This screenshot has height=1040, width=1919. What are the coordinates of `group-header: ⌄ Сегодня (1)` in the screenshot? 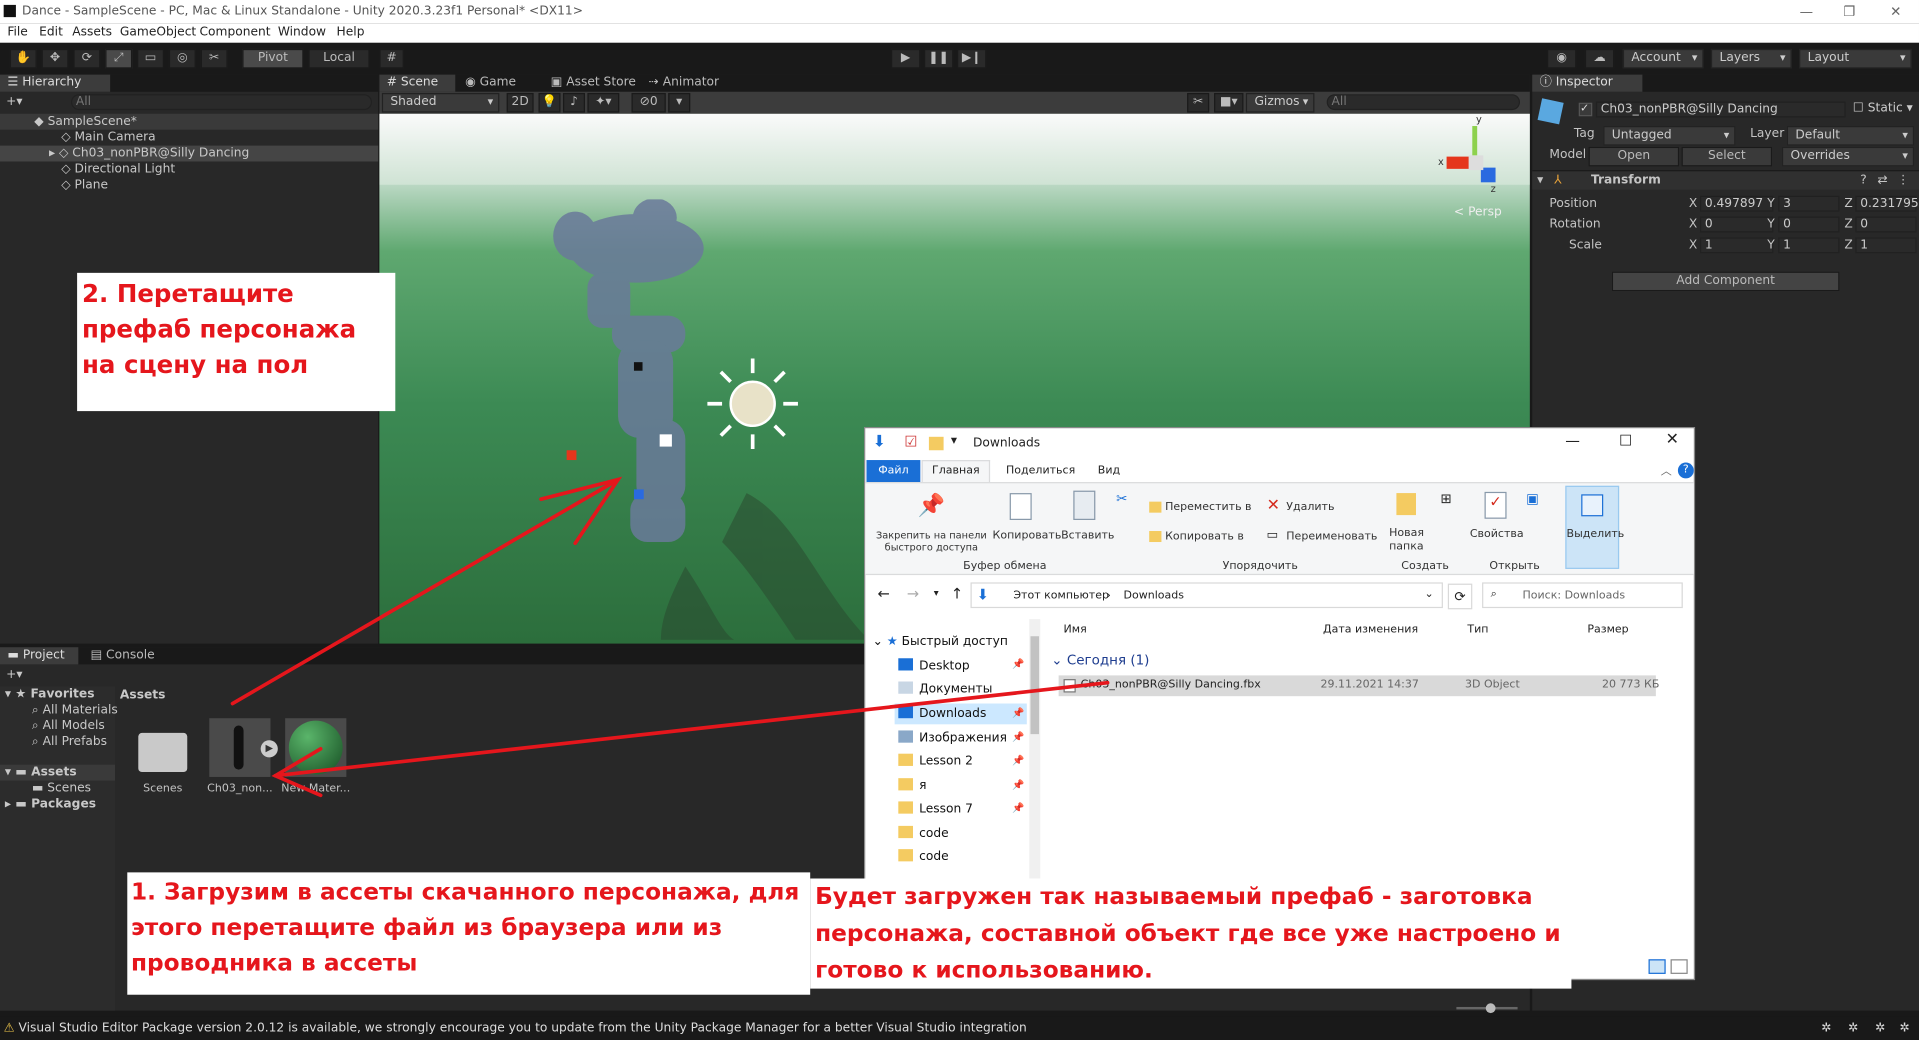 It's located at (1357, 660).